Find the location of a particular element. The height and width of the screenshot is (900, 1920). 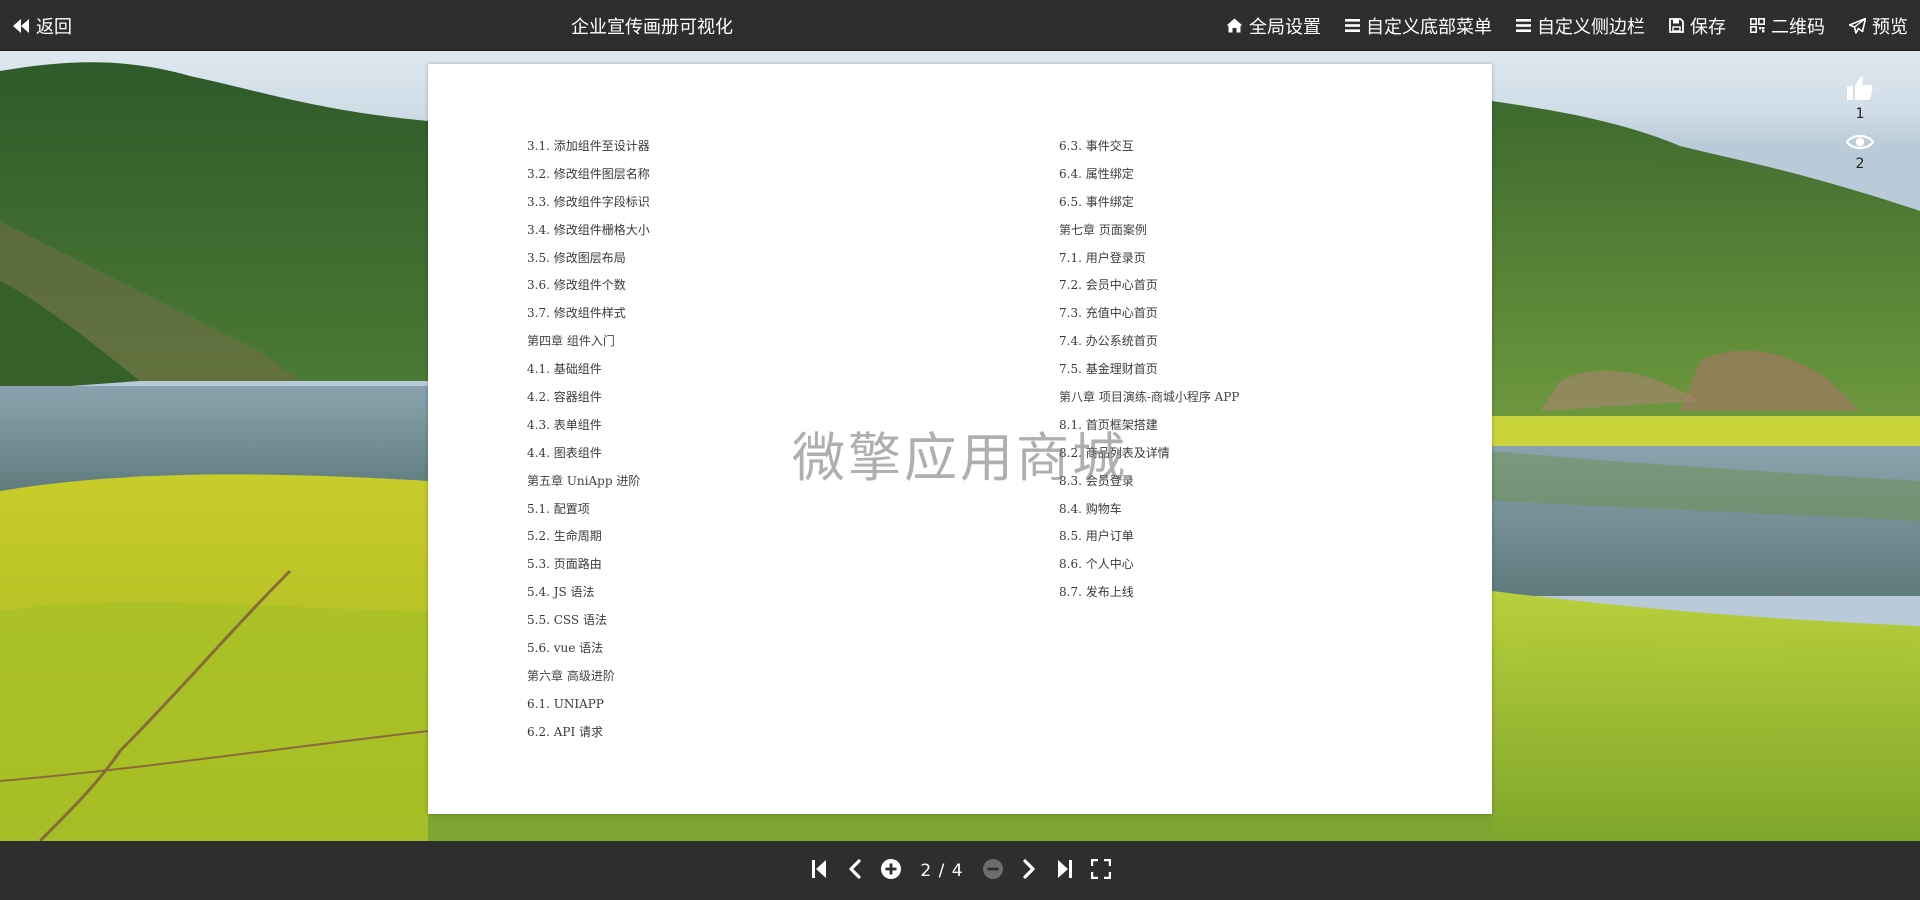

view-count: 2 is located at coordinates (1860, 164).